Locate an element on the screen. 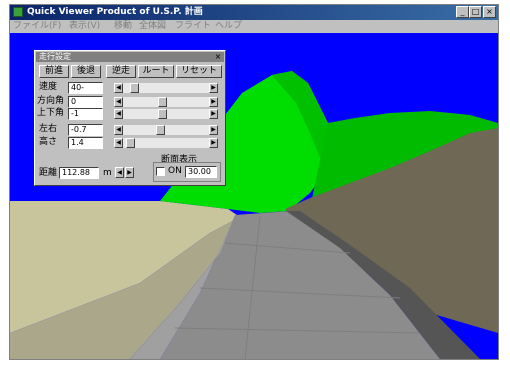 This screenshot has width=510, height=367. menu-bar: ファイル(F) 表示(V) 移動 全体図 フライト ヘルプ is located at coordinates (254, 26).